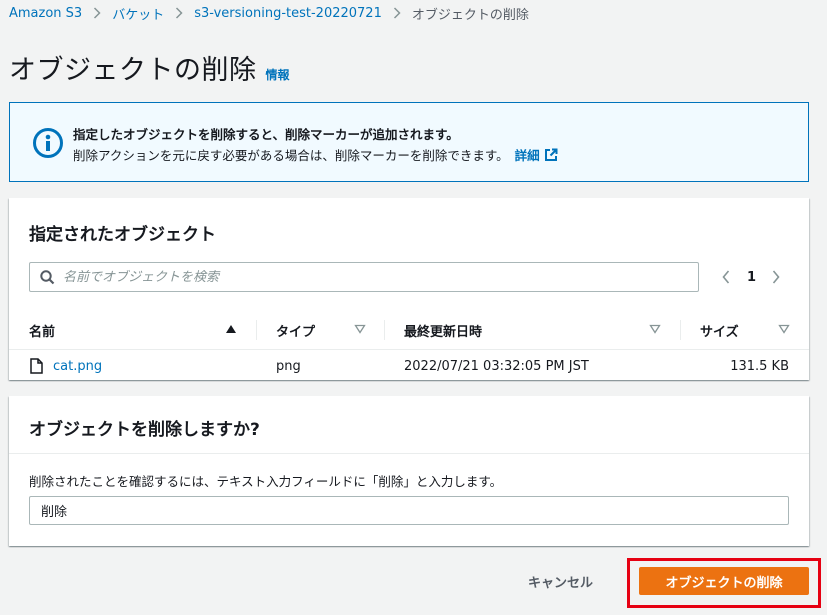 This screenshot has width=827, height=615. What do you see at coordinates (560, 581) in the screenshot?
I see `cancel-button: キャンセル` at bounding box center [560, 581].